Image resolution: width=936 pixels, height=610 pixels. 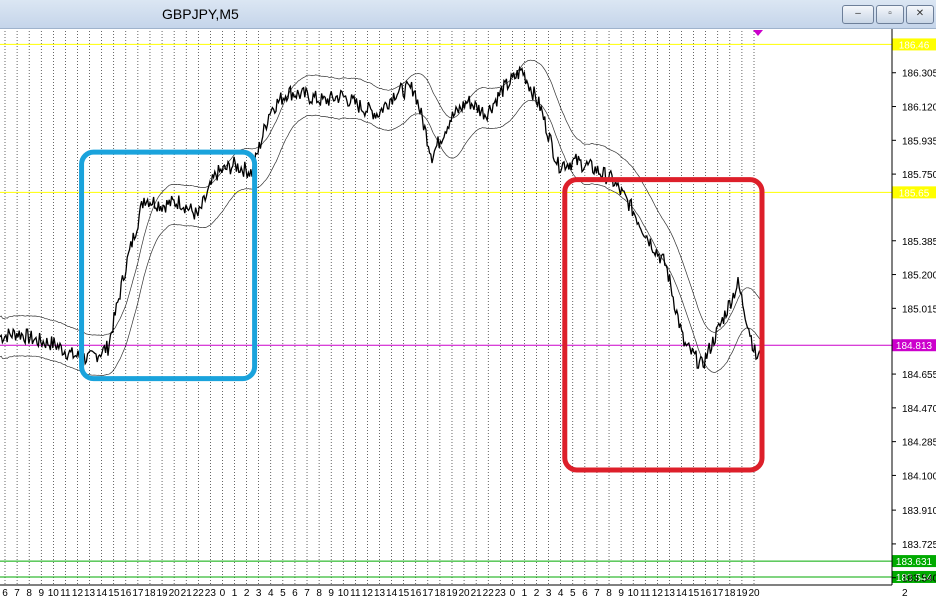 I want to click on minimize-button: –, so click(x=858, y=14).